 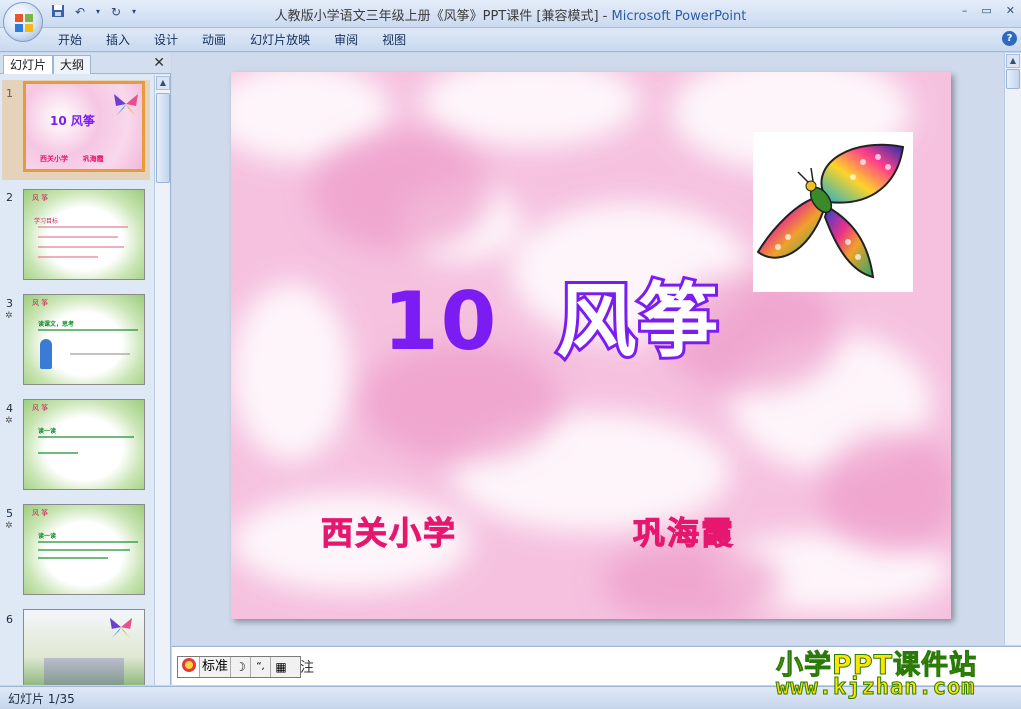 I want to click on thumb-title: 10 风筝, so click(x=72, y=121).